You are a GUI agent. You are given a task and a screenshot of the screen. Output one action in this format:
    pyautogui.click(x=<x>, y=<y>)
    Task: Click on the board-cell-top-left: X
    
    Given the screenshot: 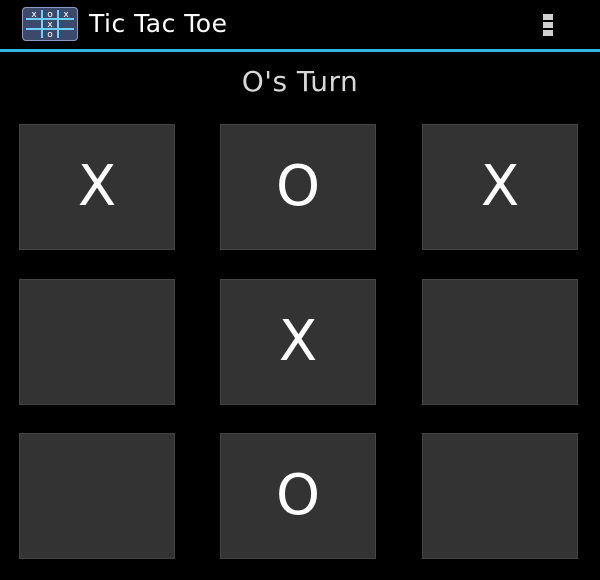 What is the action you would take?
    pyautogui.click(x=97, y=187)
    